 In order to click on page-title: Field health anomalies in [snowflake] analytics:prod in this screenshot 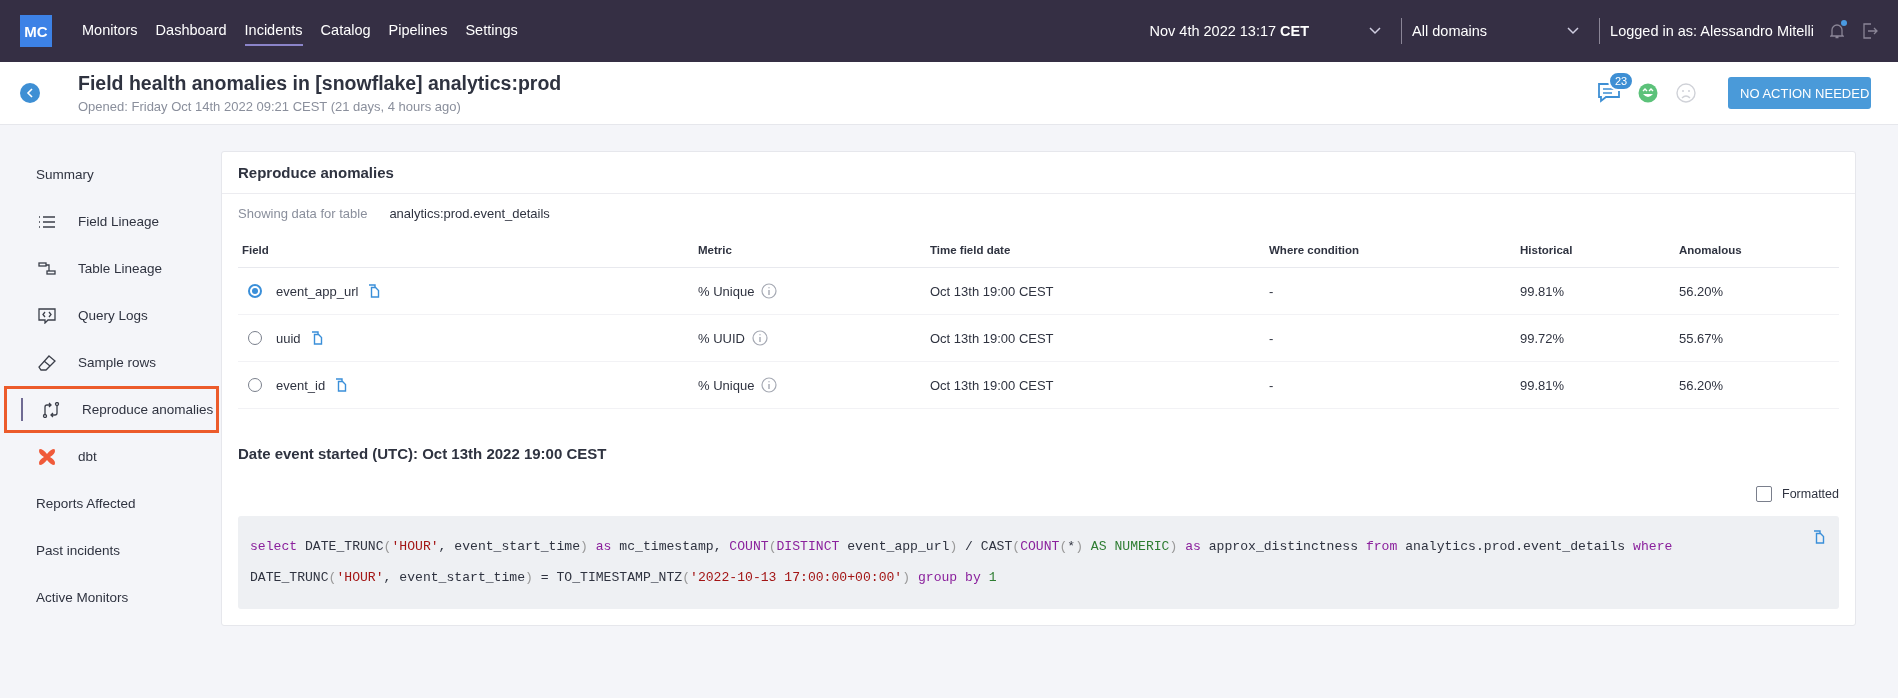, I will do `click(320, 83)`.